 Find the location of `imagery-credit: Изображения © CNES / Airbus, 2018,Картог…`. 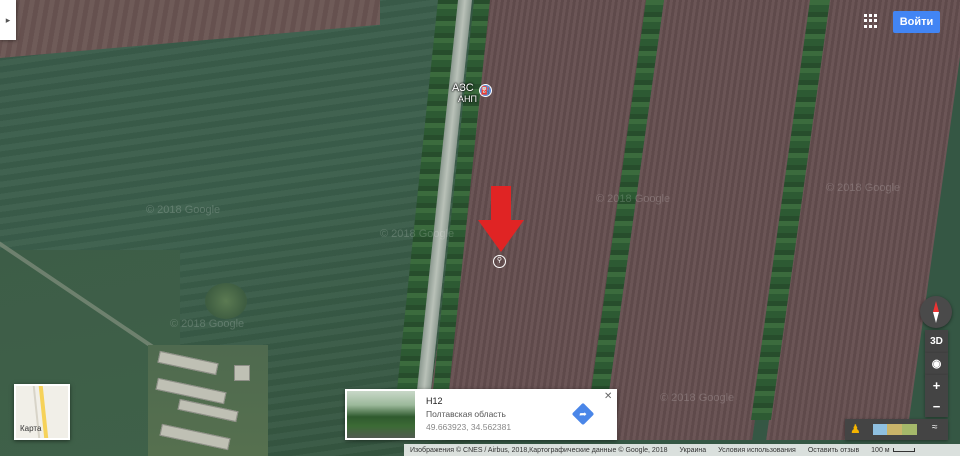

imagery-credit: Изображения © CNES / Airbus, 2018,Картог… is located at coordinates (539, 450).